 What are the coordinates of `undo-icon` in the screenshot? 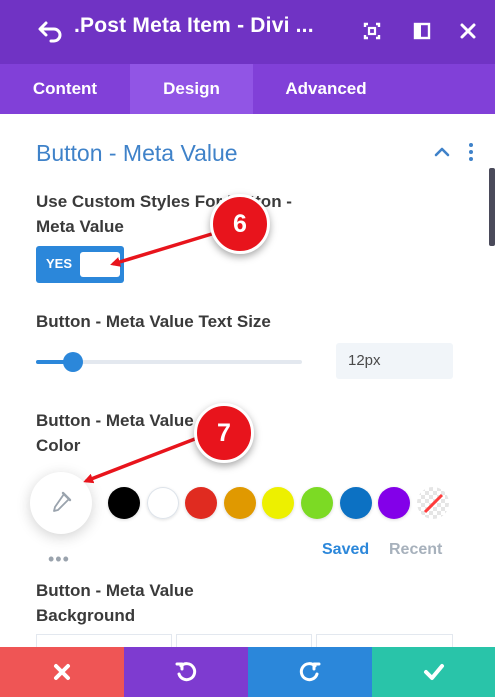 It's located at (186, 672).